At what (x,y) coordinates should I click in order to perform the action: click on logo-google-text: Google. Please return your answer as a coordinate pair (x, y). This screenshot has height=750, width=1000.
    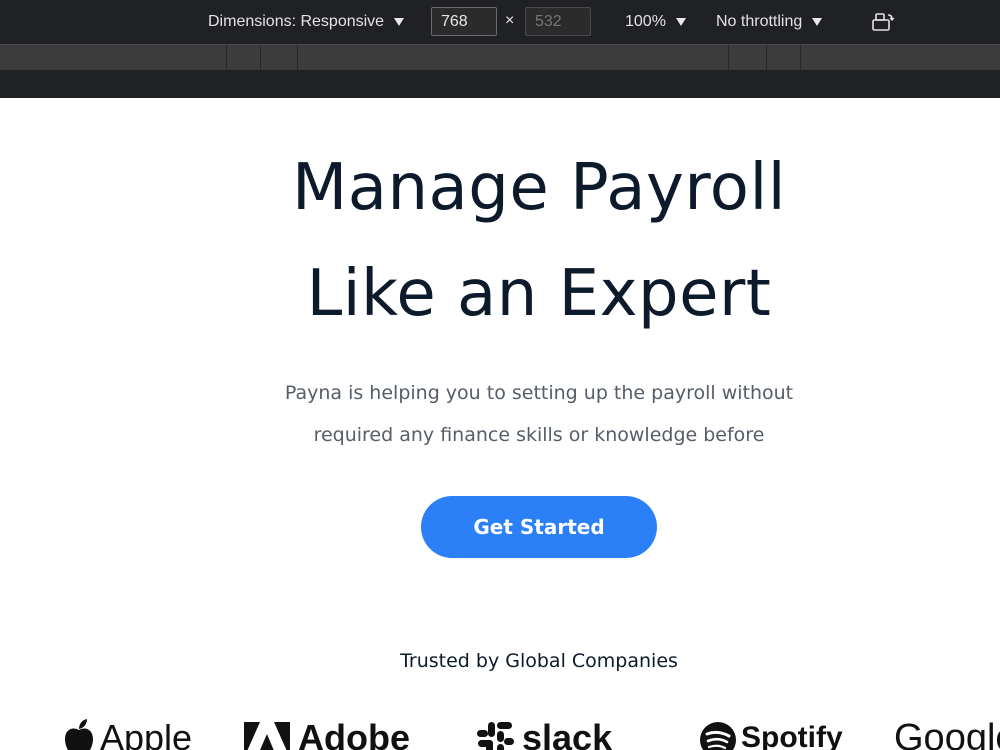
    Looking at the image, I should click on (947, 733).